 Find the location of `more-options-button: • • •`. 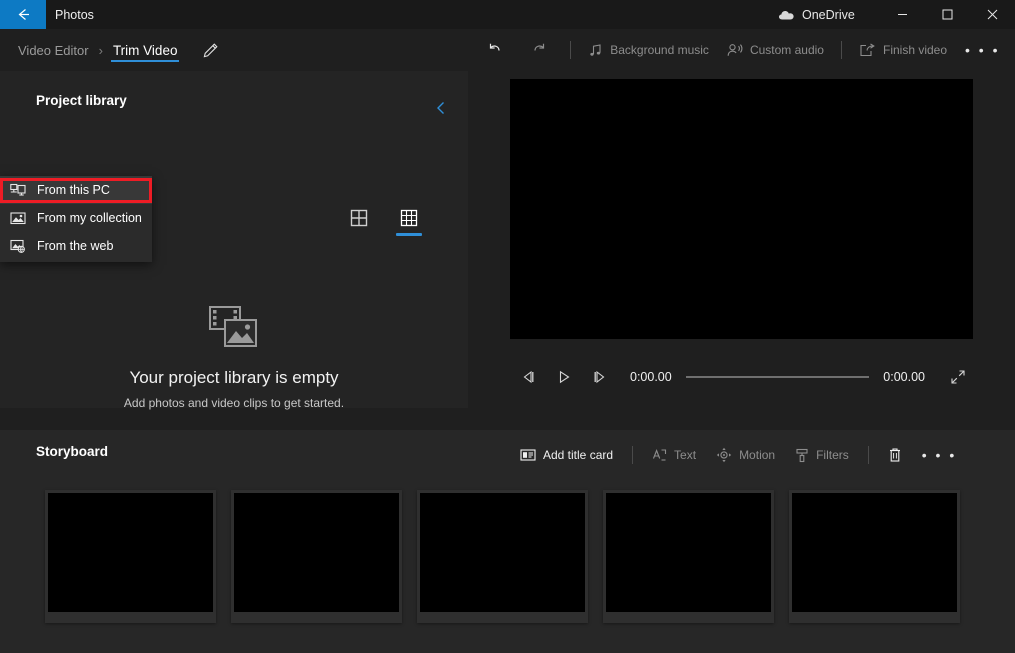

more-options-button: • • • is located at coordinates (982, 50).